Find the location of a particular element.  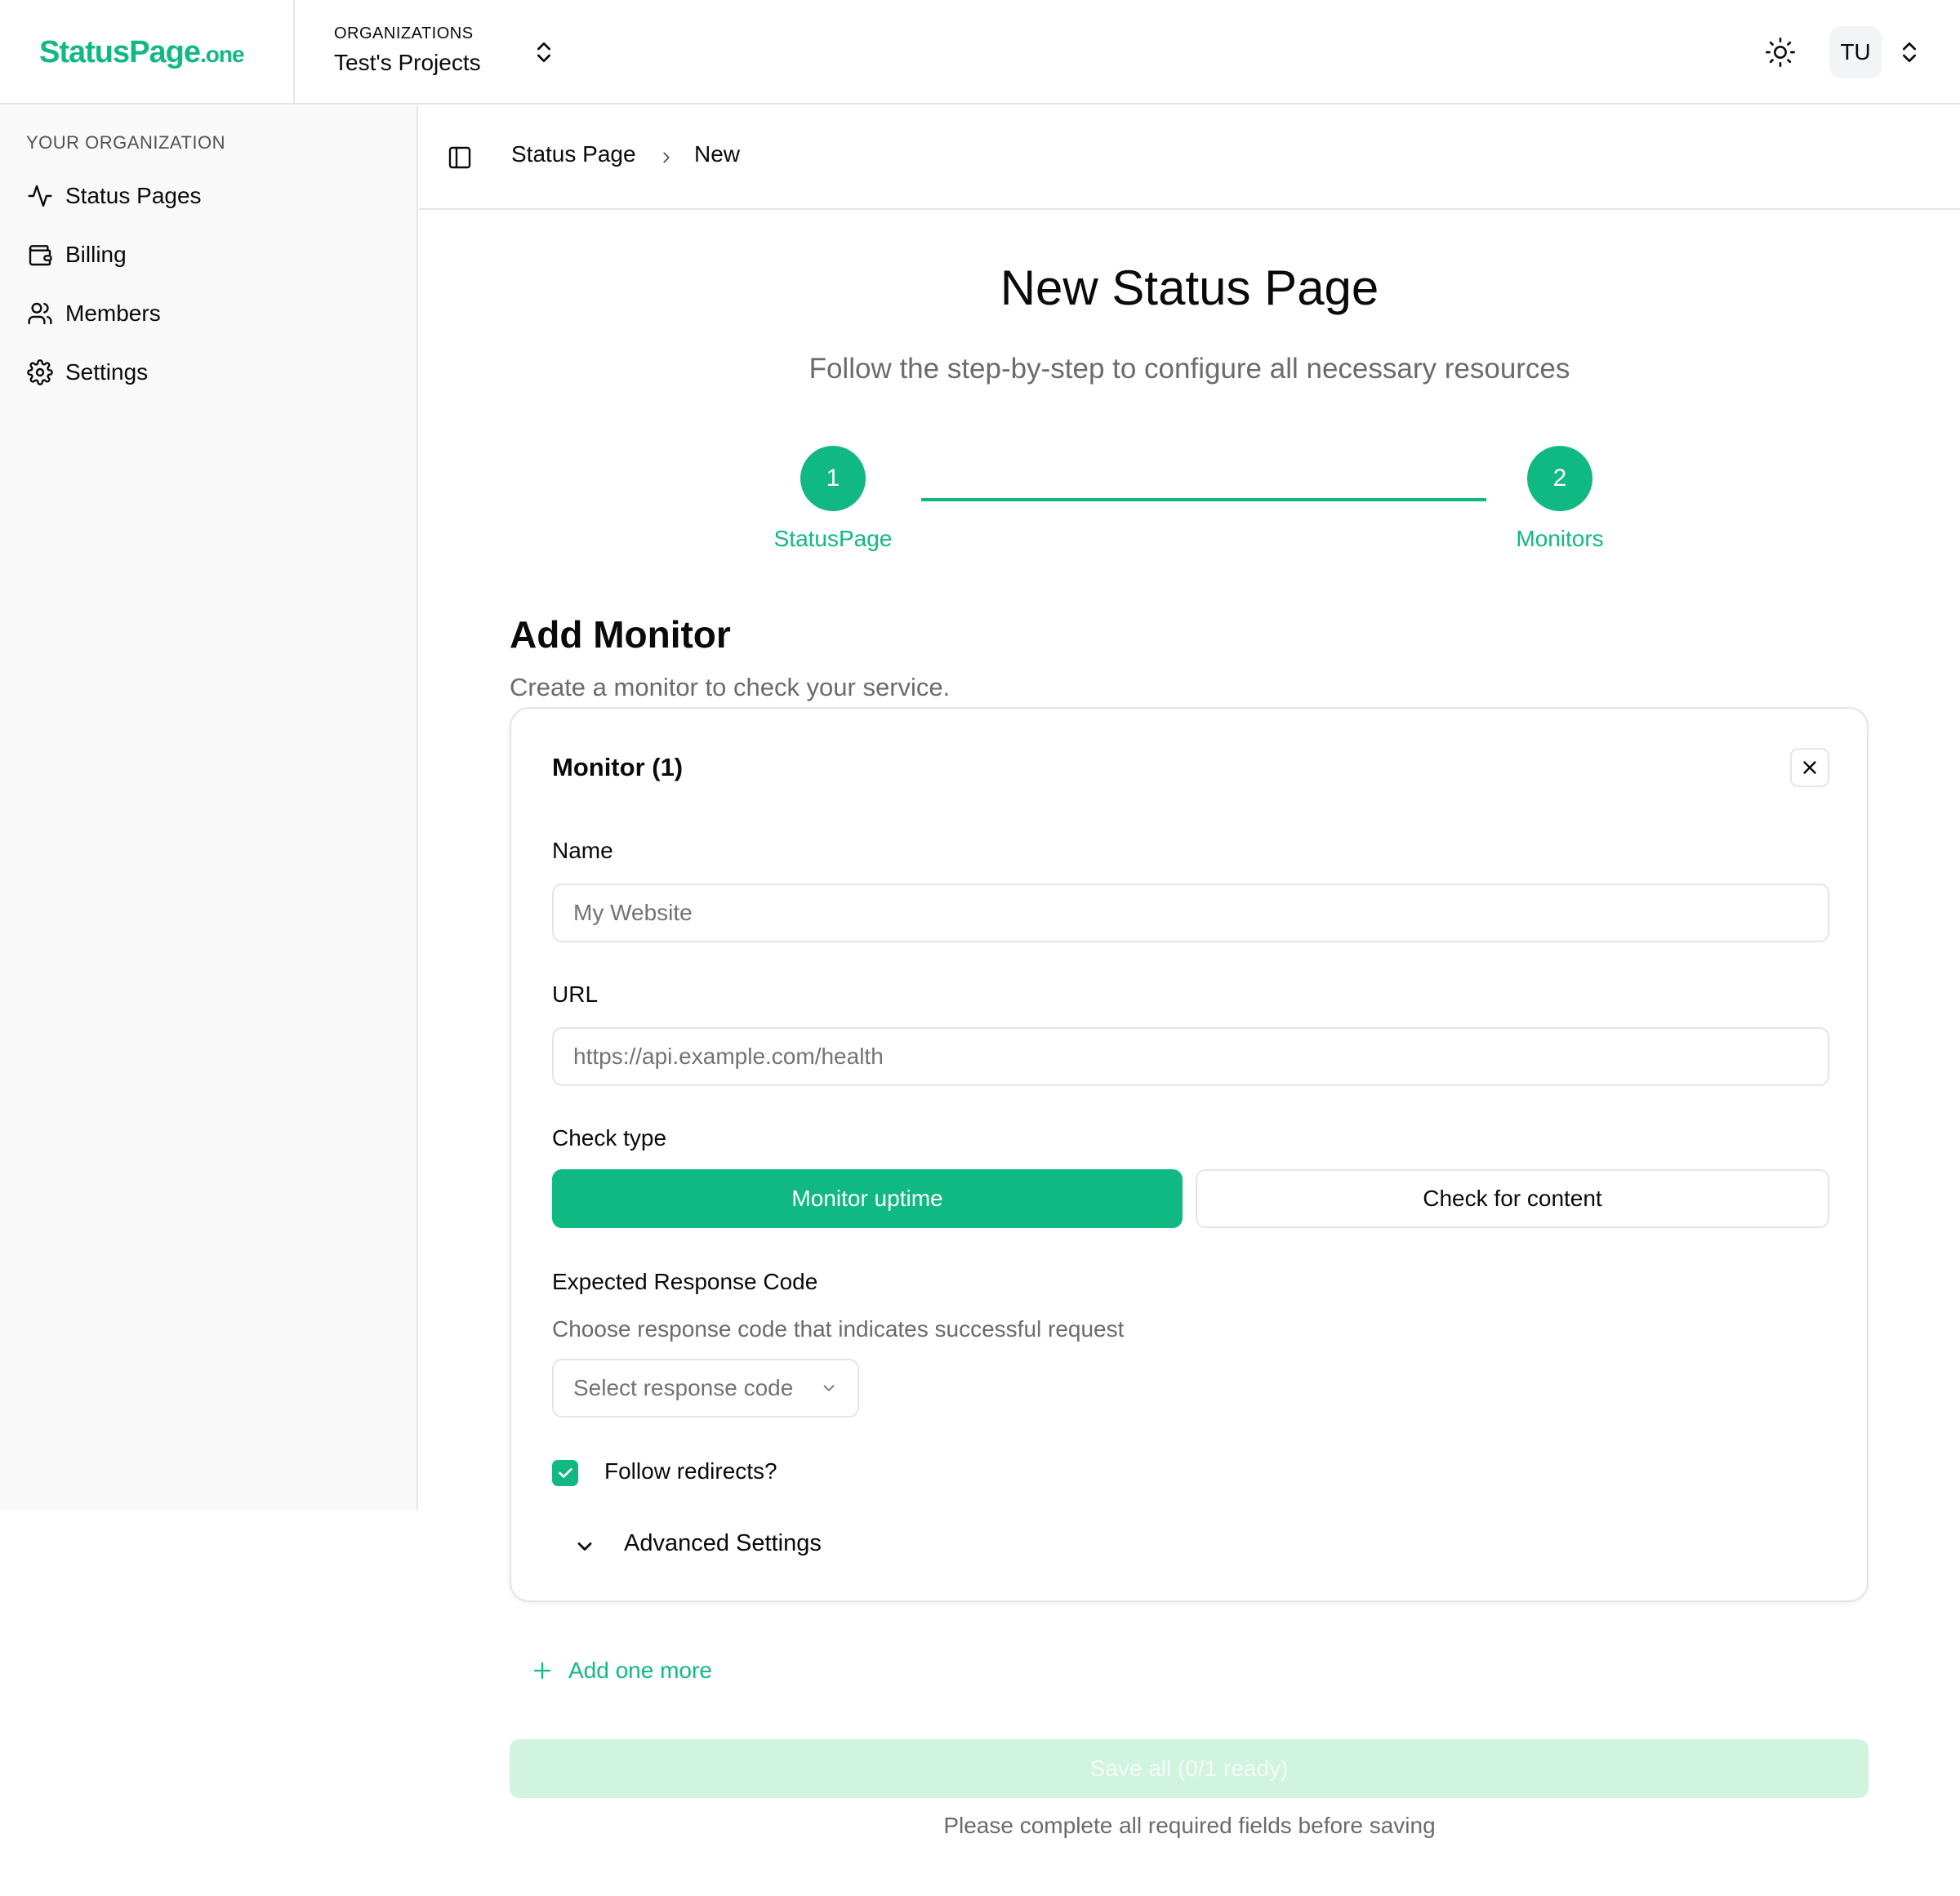

sidebar-toggle-icon is located at coordinates (460, 158).